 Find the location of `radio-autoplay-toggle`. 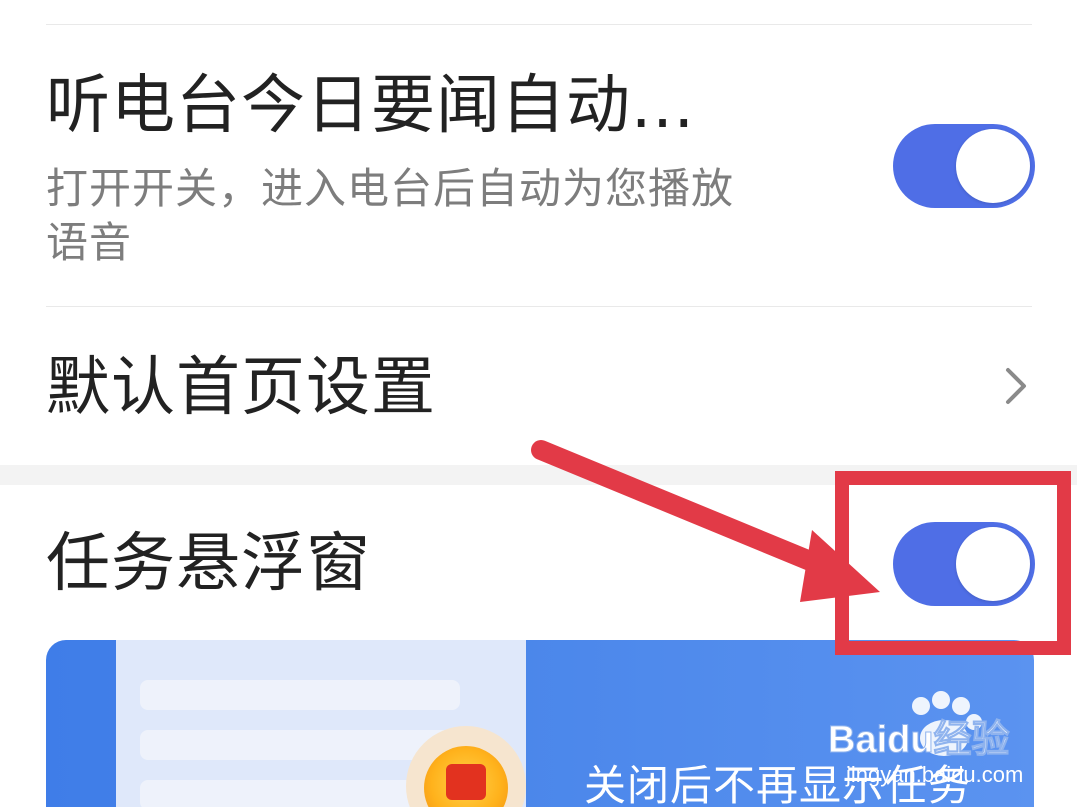

radio-autoplay-toggle is located at coordinates (964, 166).